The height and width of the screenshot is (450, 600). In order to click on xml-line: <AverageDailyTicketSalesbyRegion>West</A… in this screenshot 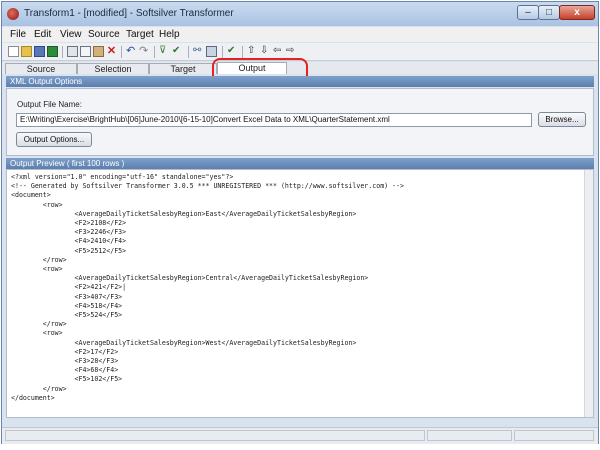, I will do `click(184, 342)`.